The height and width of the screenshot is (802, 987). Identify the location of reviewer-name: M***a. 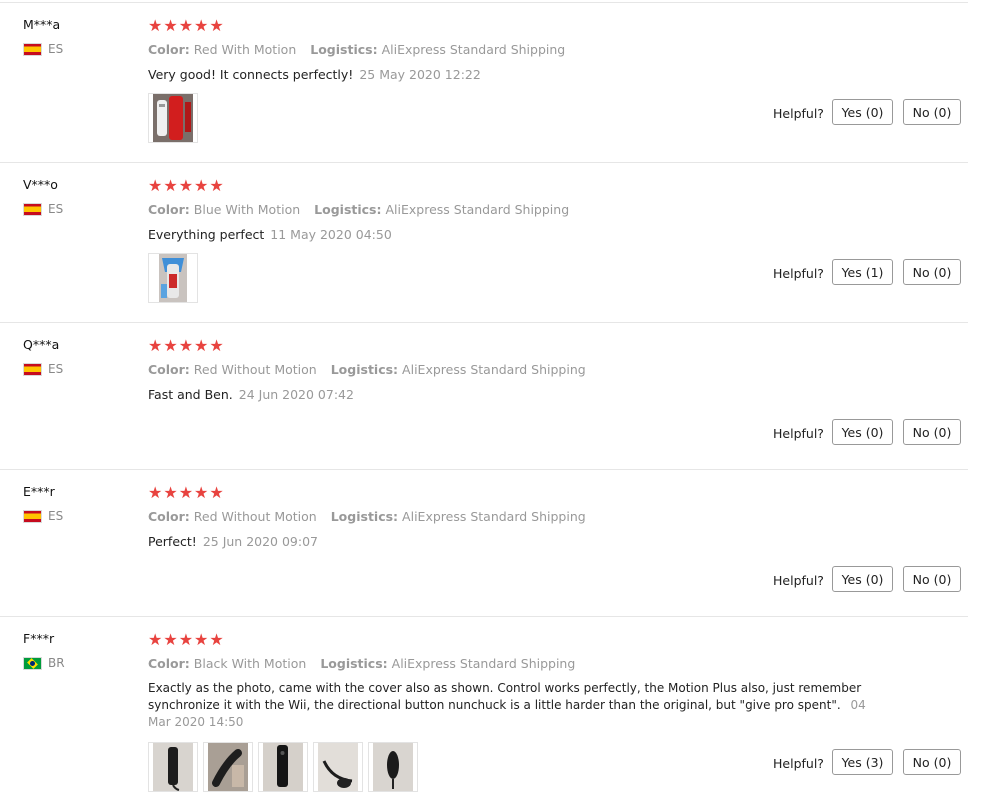
(42, 24).